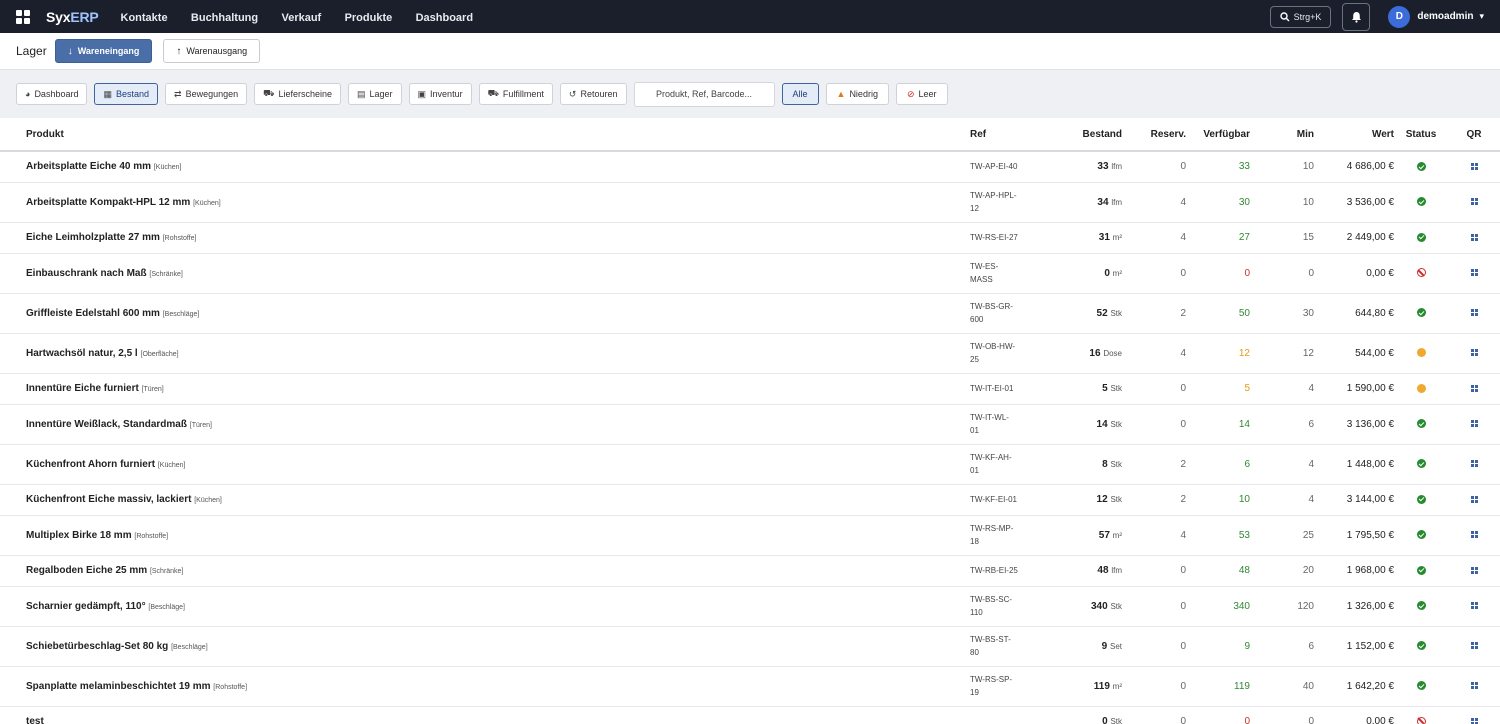 This screenshot has height=724, width=1500. Describe the element at coordinates (297, 94) in the screenshot. I see `tab-lieferscheine: ⛟ Lieferscheine` at that location.